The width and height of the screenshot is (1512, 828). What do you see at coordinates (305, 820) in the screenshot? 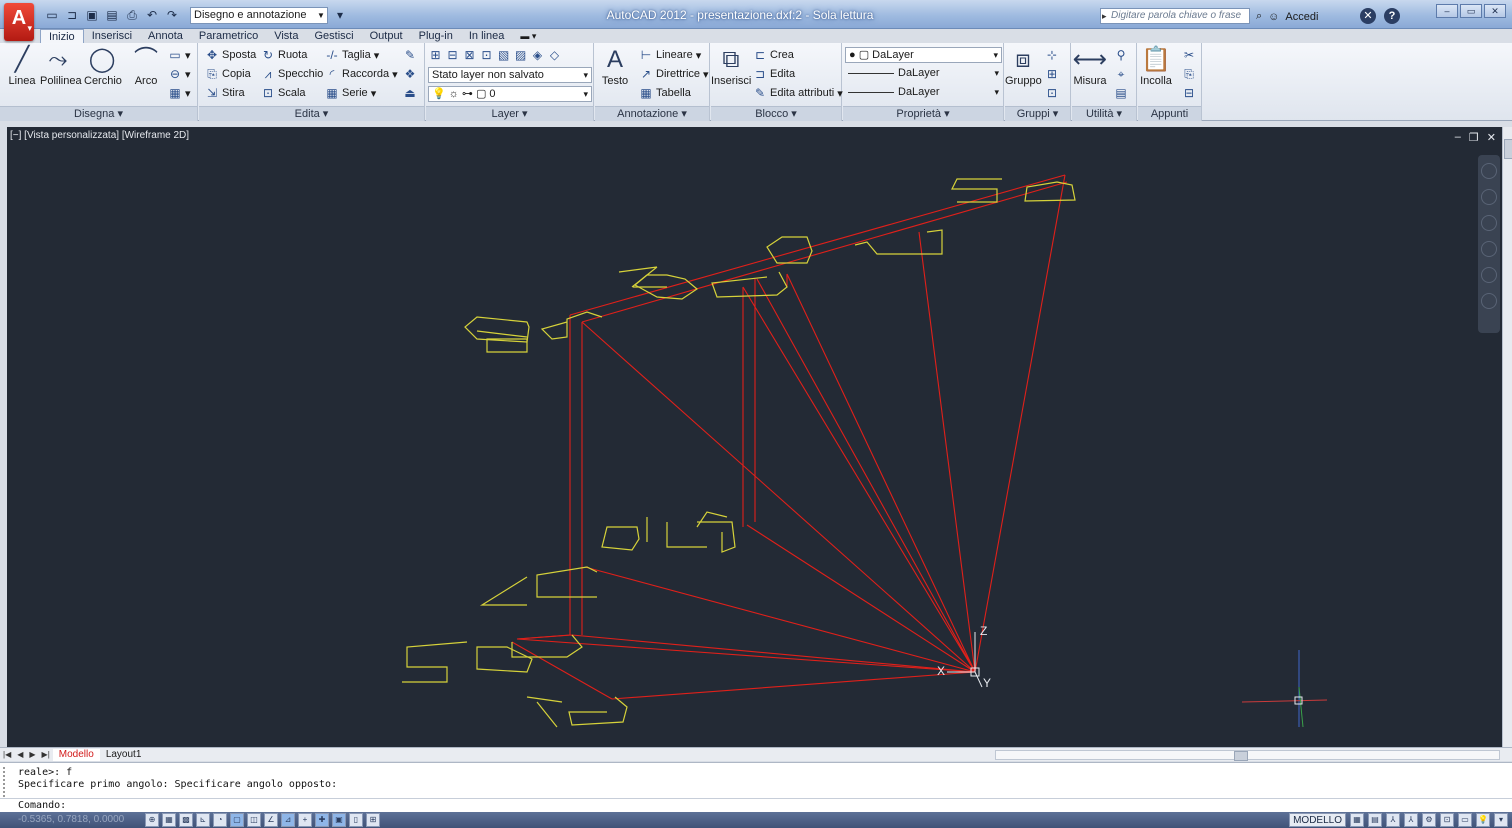
I see `dyn-icon: +` at bounding box center [305, 820].